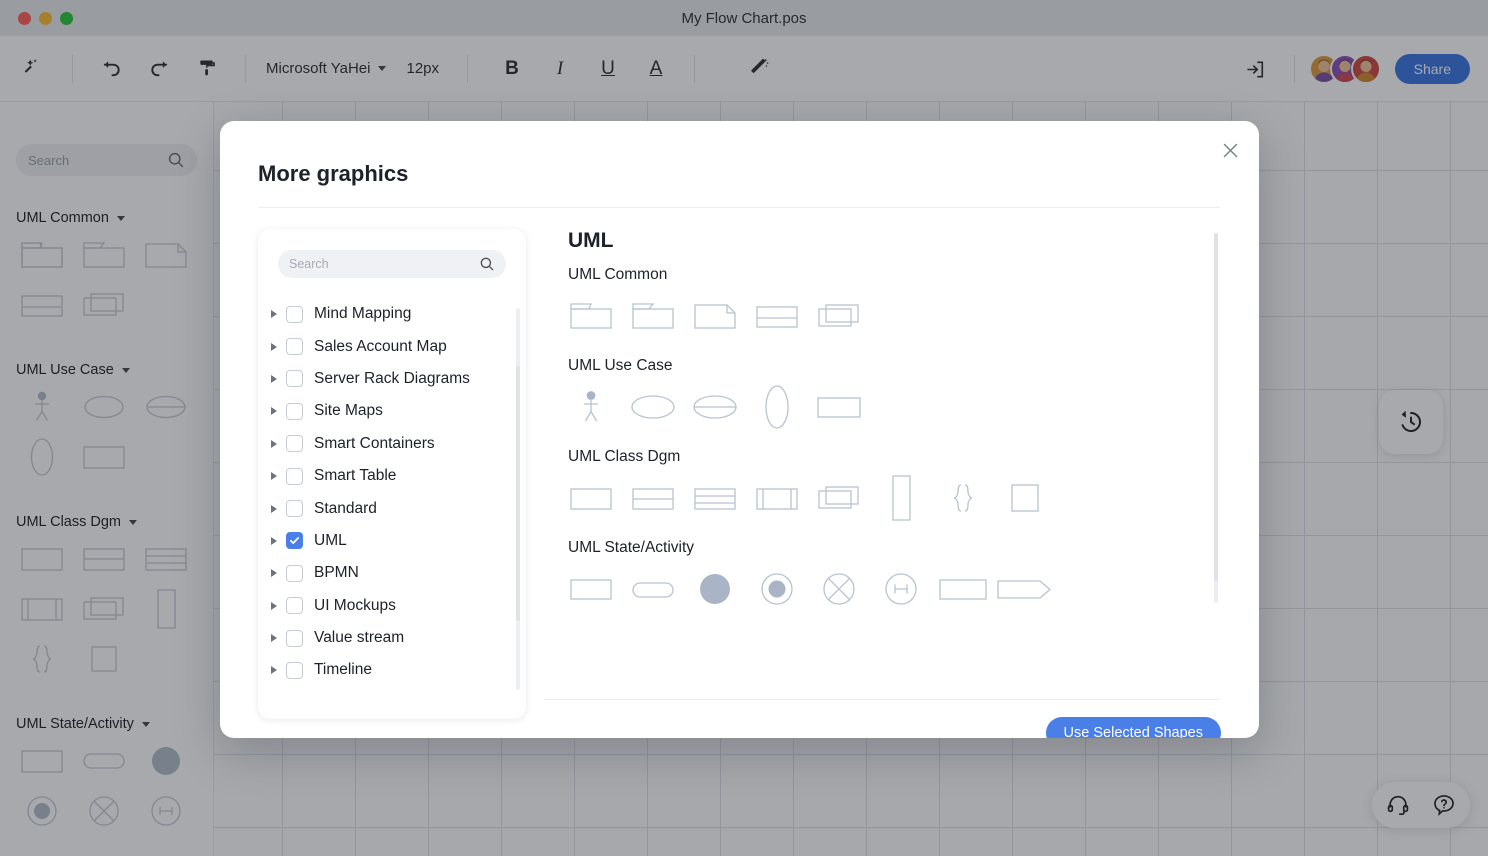  Describe the element at coordinates (653, 407) in the screenshot. I see `shape-ellipse` at that location.